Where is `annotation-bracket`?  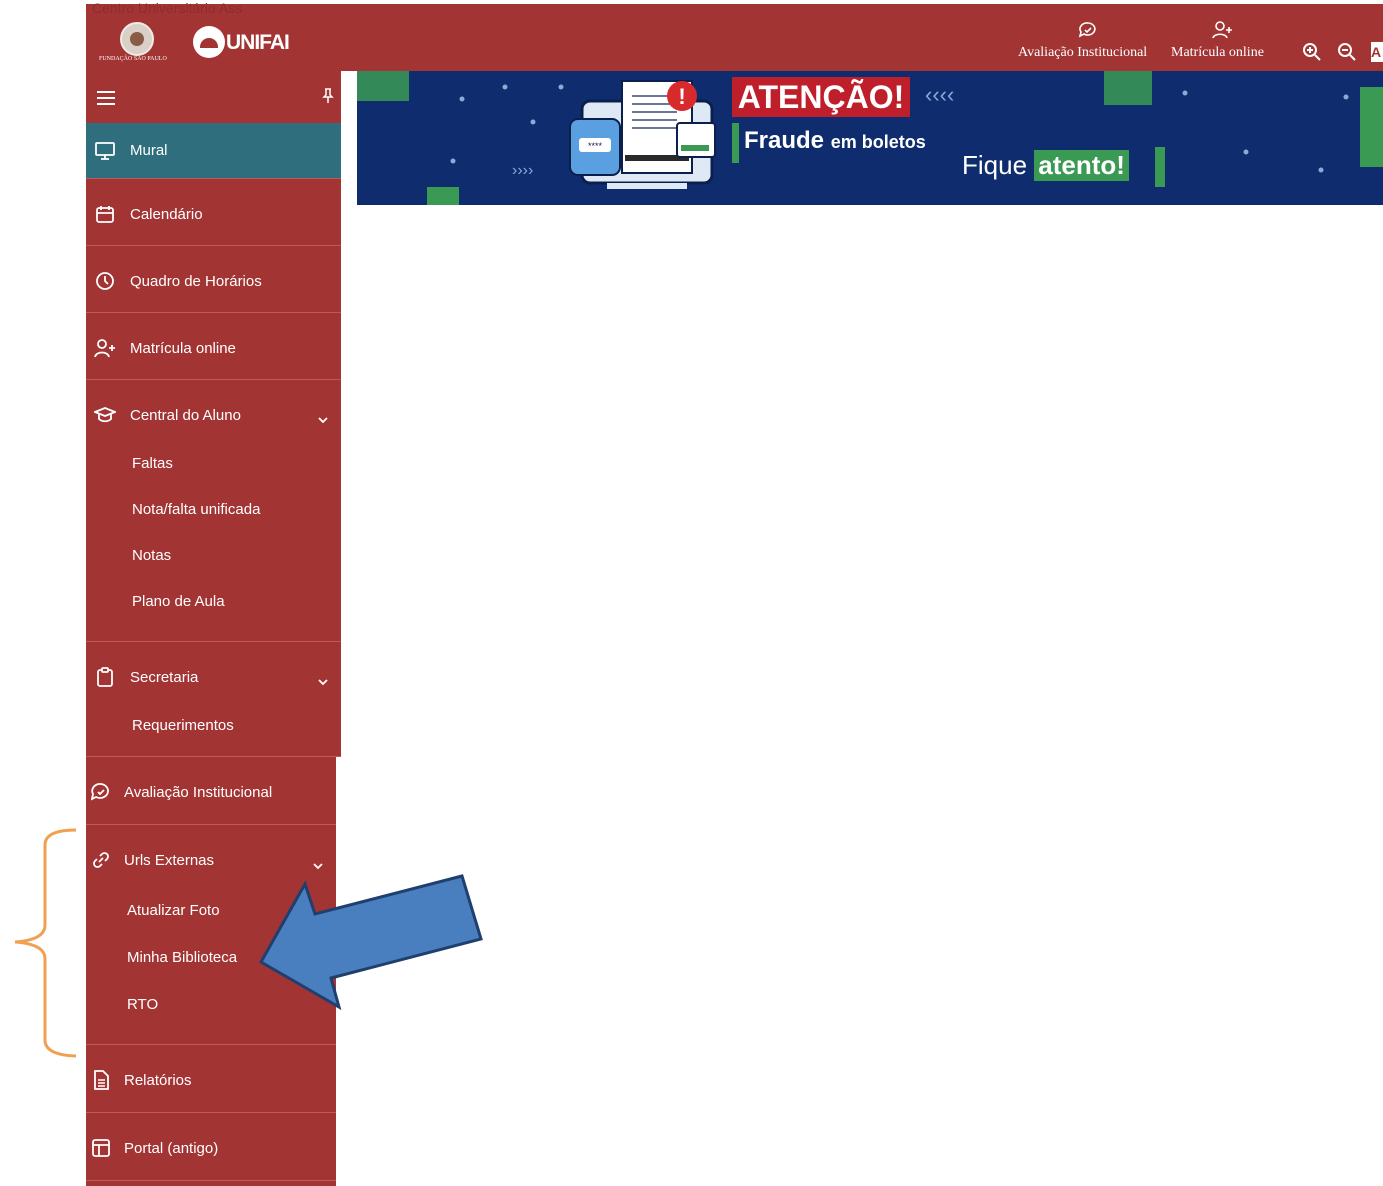
annotation-bracket is located at coordinates (45, 943).